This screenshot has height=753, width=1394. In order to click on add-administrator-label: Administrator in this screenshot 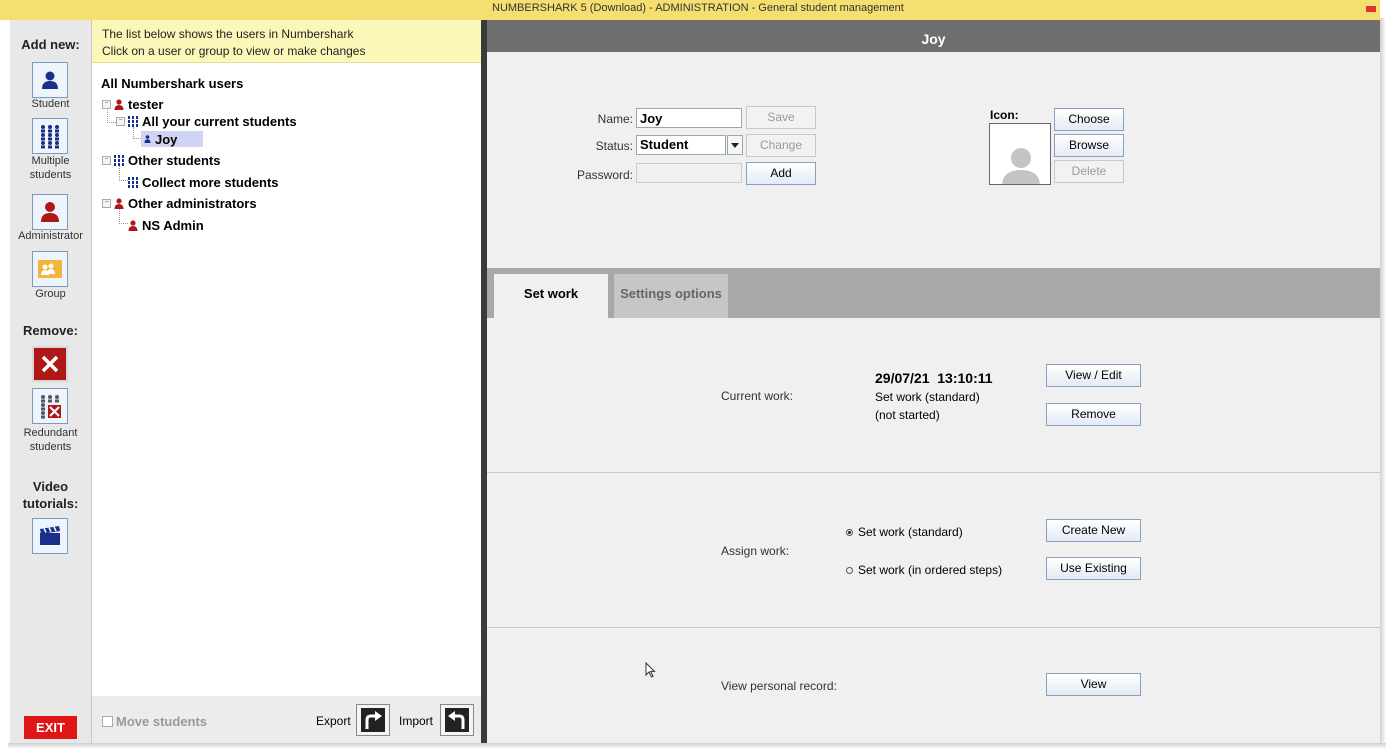, I will do `click(50, 236)`.